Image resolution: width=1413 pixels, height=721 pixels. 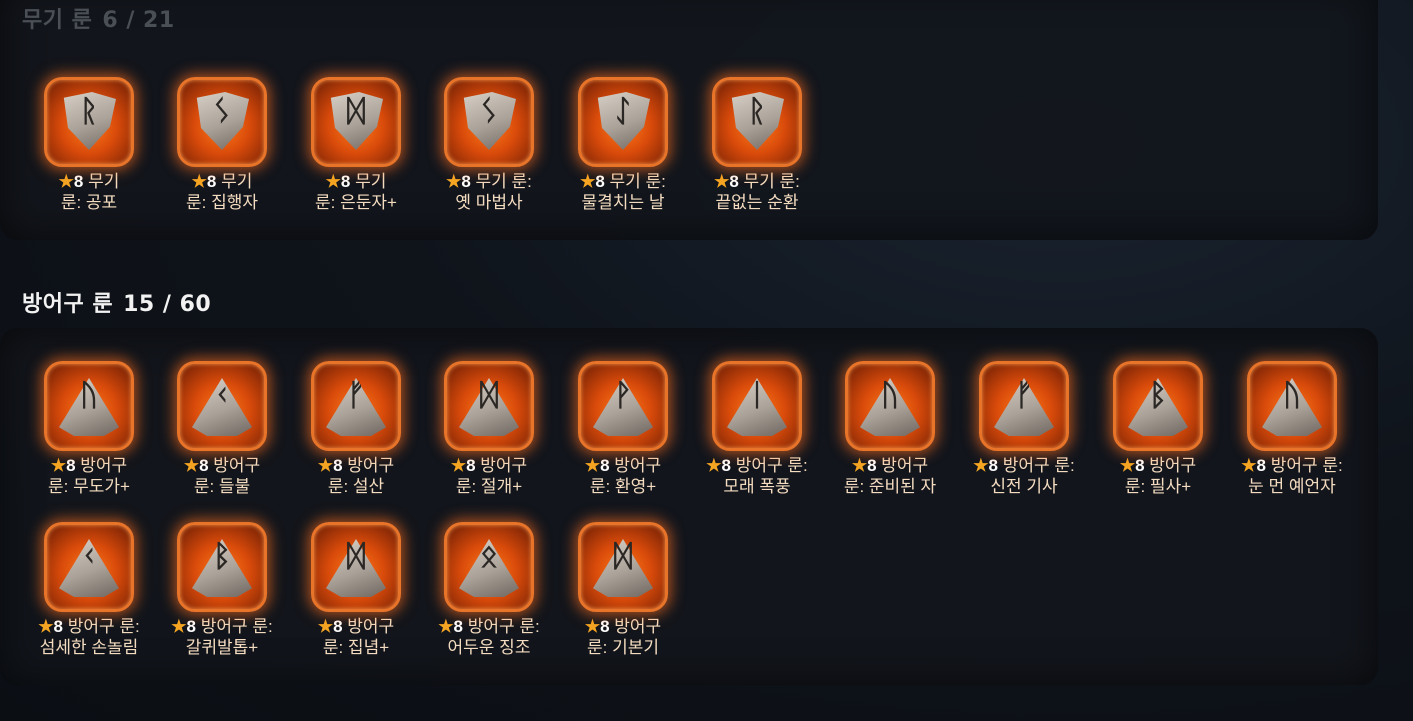 What do you see at coordinates (89, 486) in the screenshot?
I see `rune-name-part2: 룬: 무도가+` at bounding box center [89, 486].